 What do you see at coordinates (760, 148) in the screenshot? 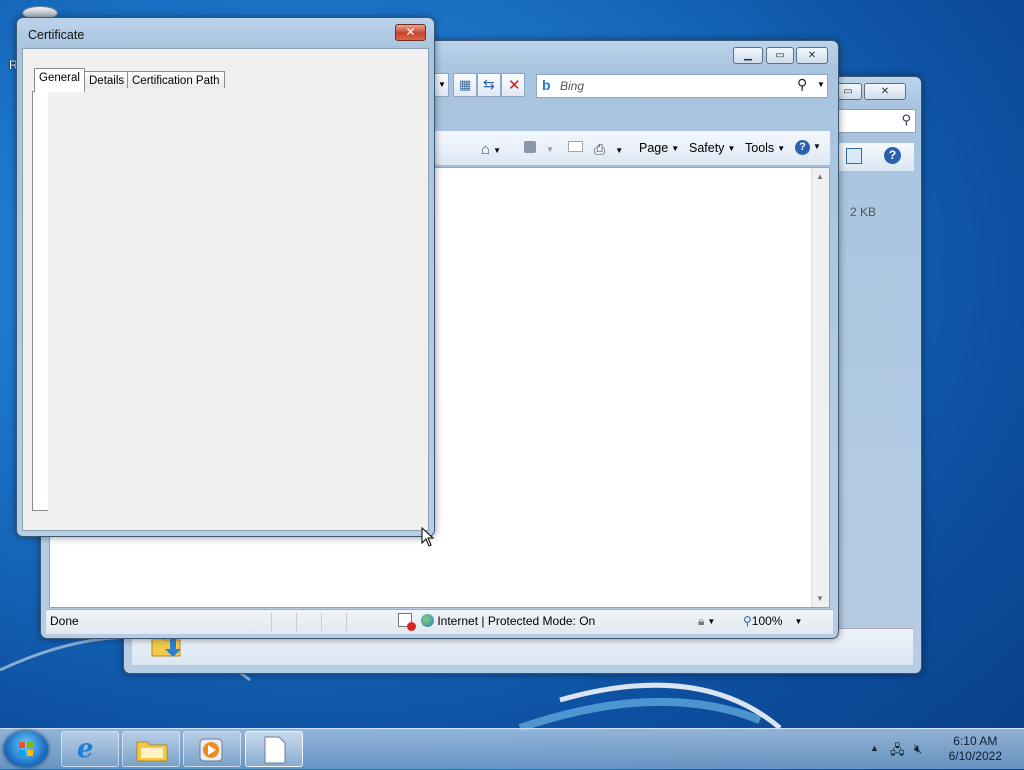
I see `menu-tools-label: Tools` at bounding box center [760, 148].